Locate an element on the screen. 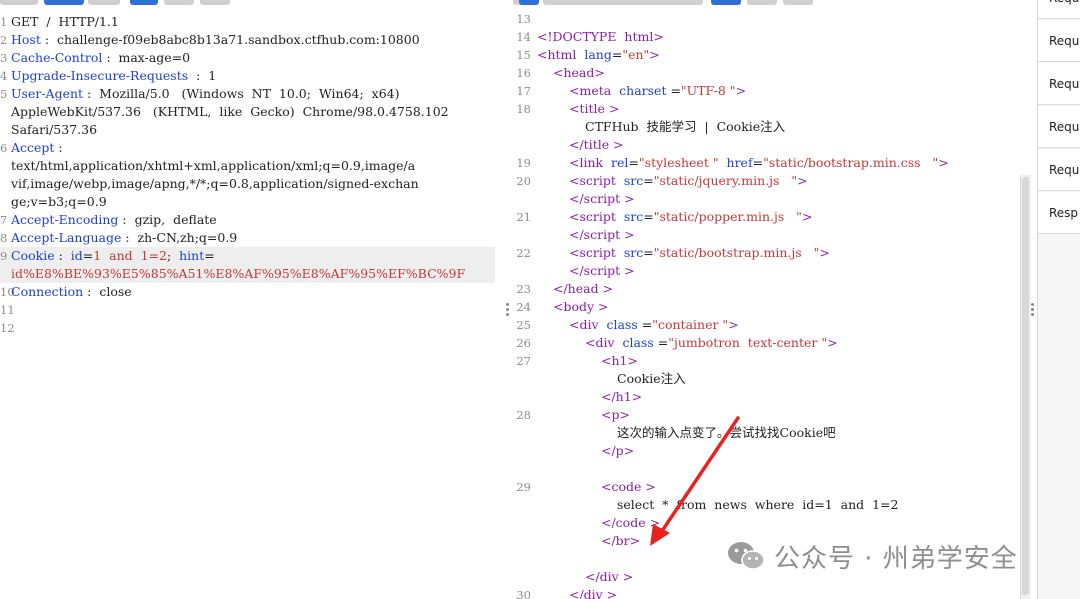 Image resolution: width=1080 pixels, height=599 pixels. watermark-text: 公众号 · 州弟学安全 is located at coordinates (896, 558).